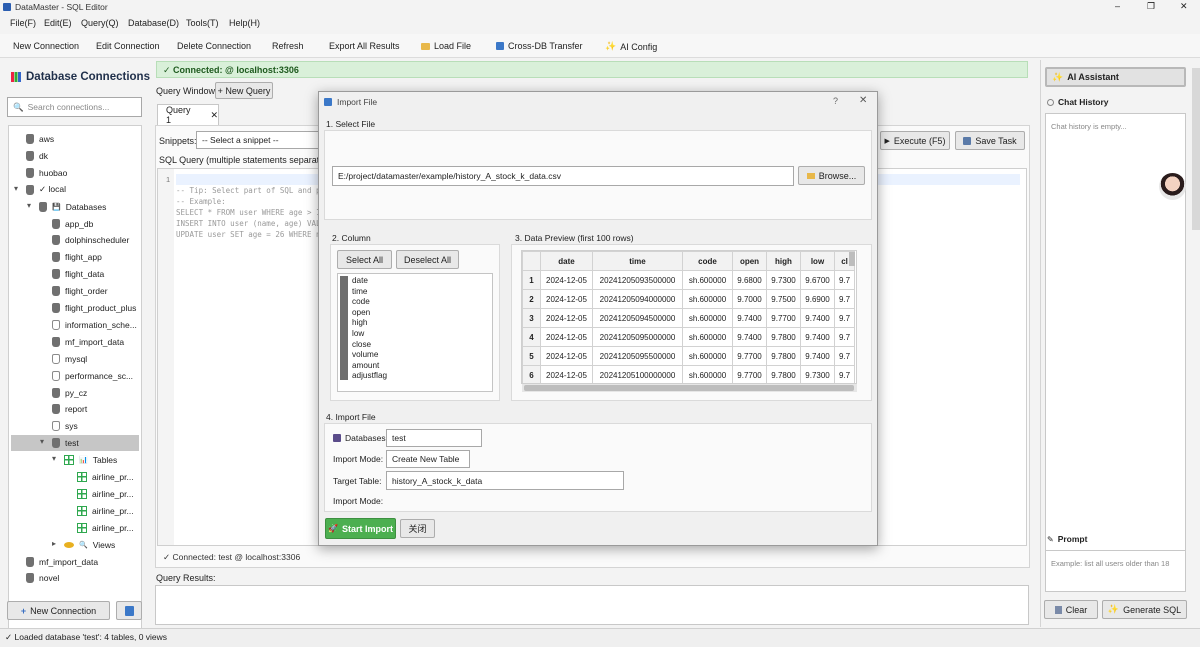 The height and width of the screenshot is (647, 1200). I want to click on export-all-tool: Export All Results, so click(364, 46).